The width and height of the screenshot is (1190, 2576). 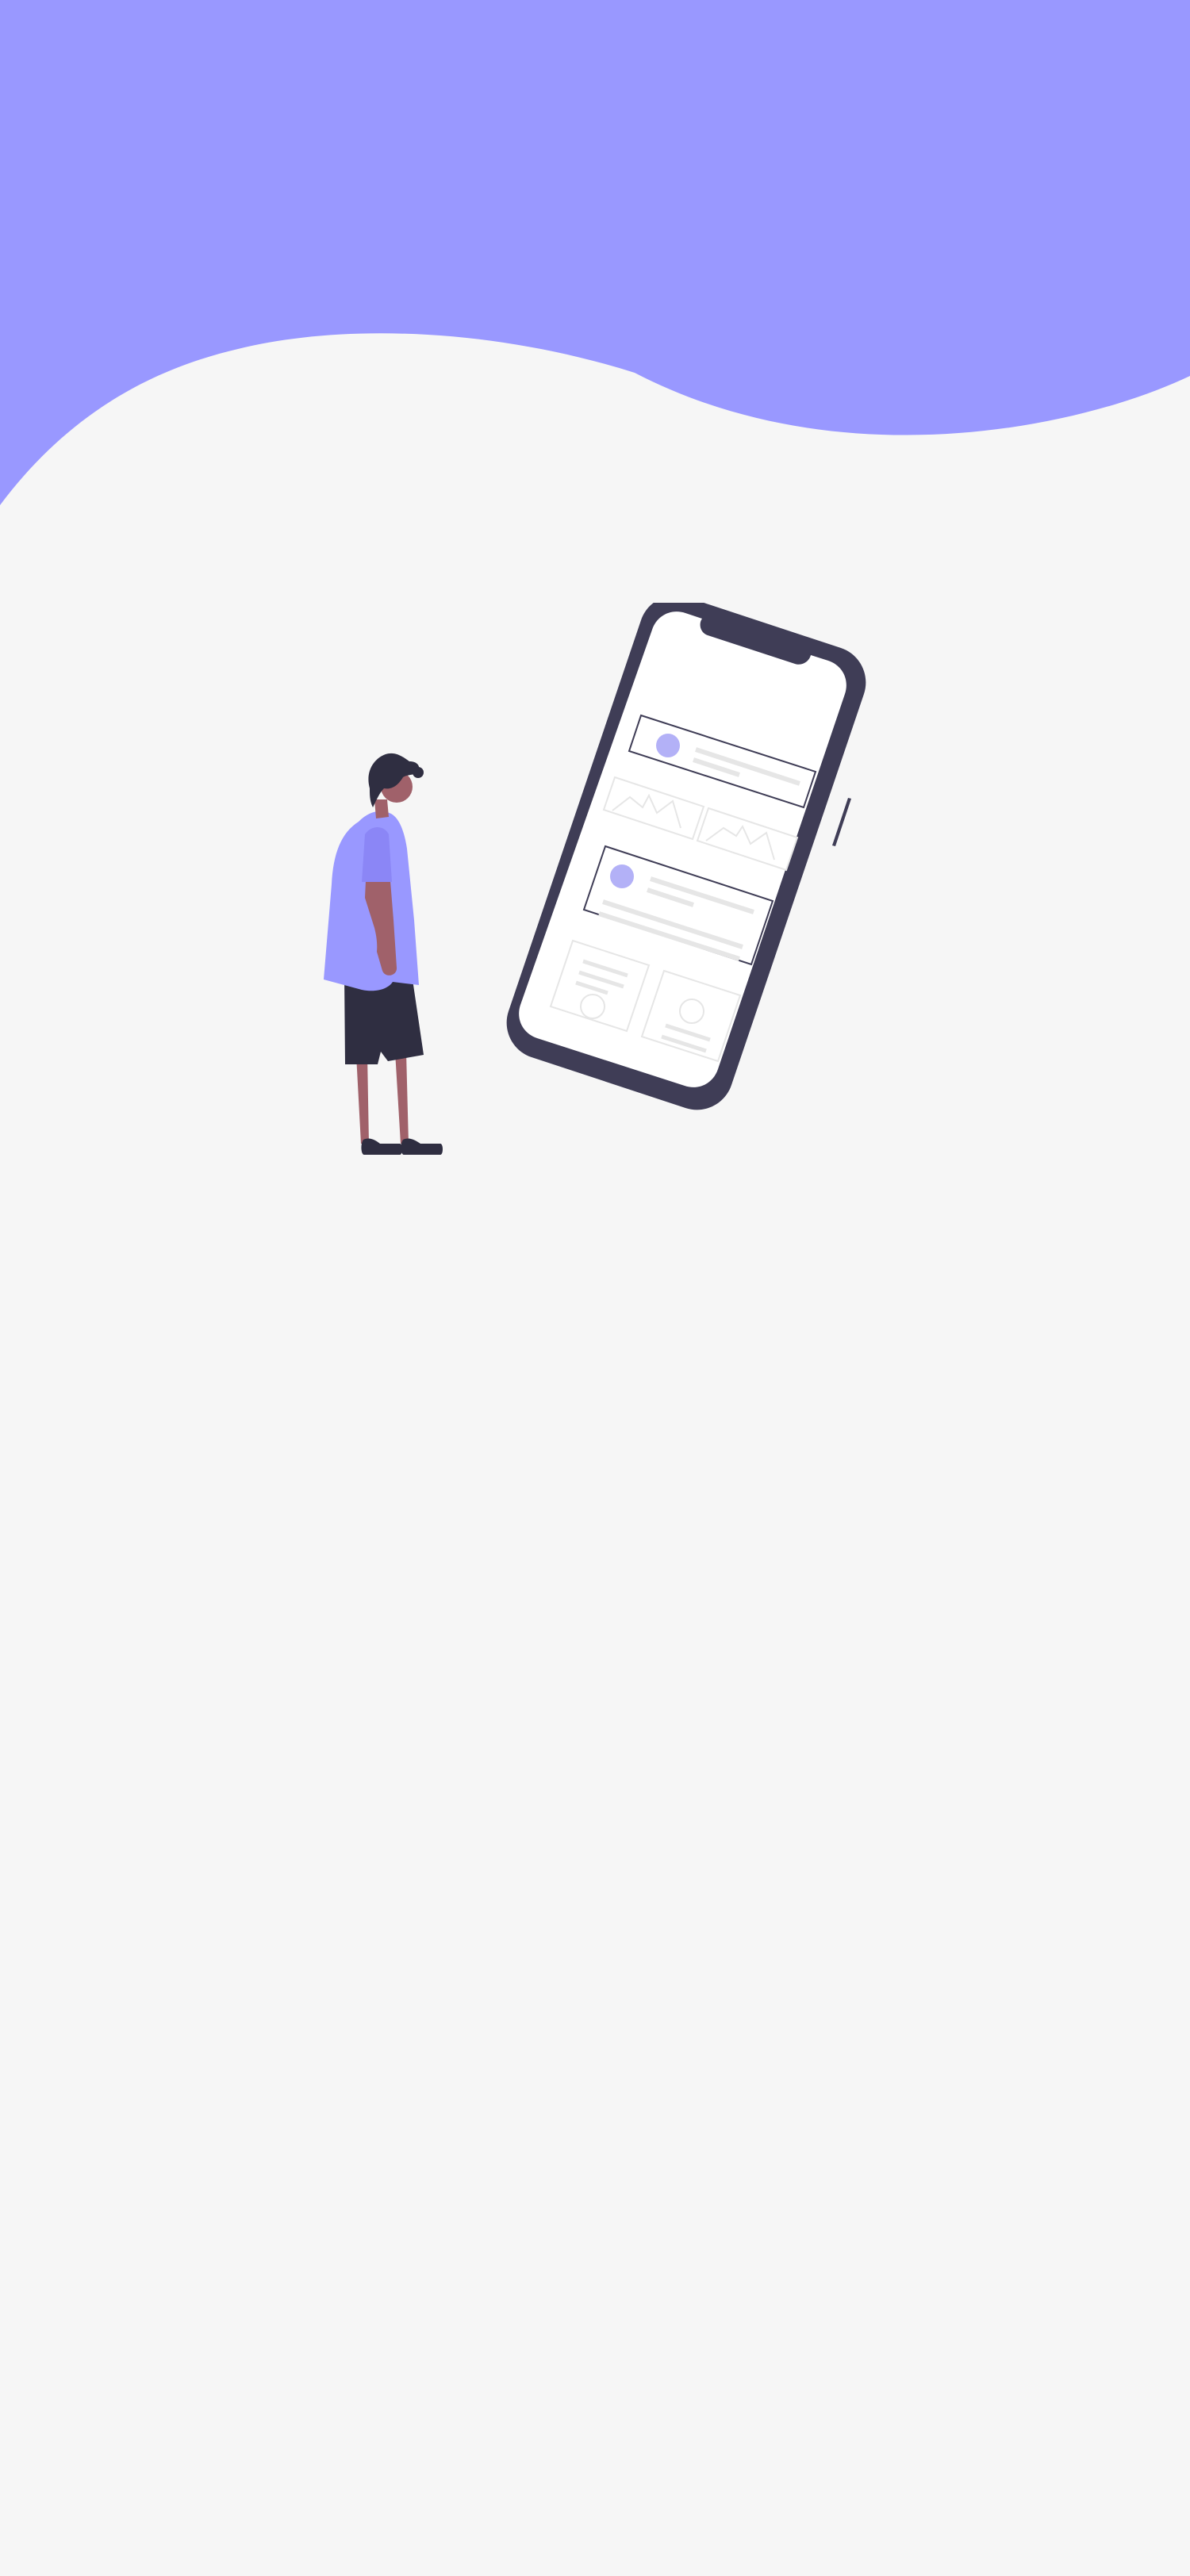 I want to click on onboarding-illustration, so click(x=595, y=879).